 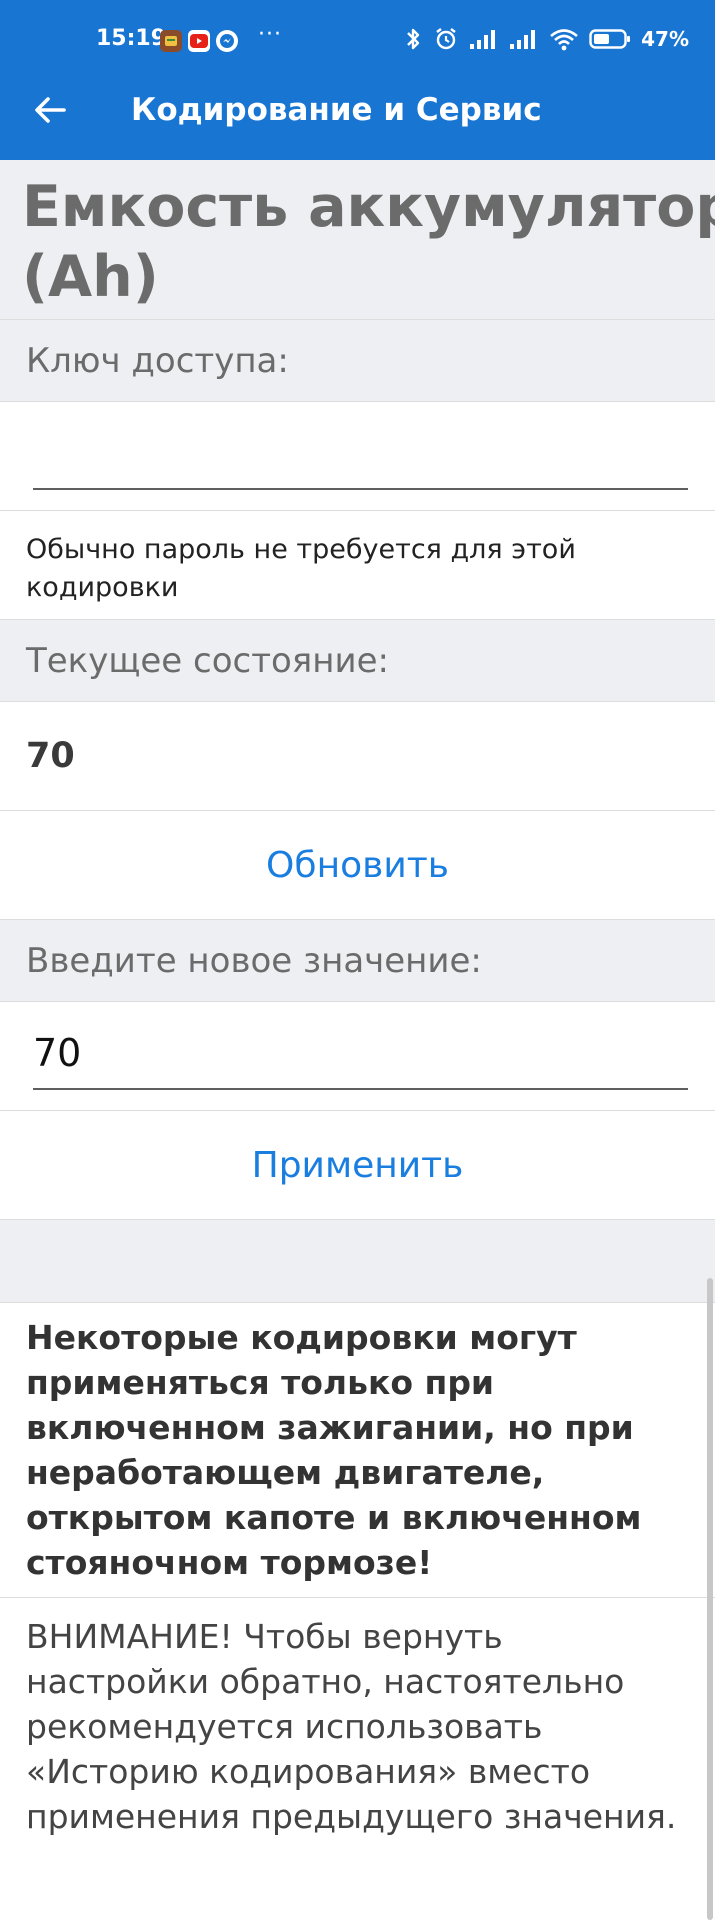 What do you see at coordinates (357, 1261) in the screenshot?
I see `section-divider` at bounding box center [357, 1261].